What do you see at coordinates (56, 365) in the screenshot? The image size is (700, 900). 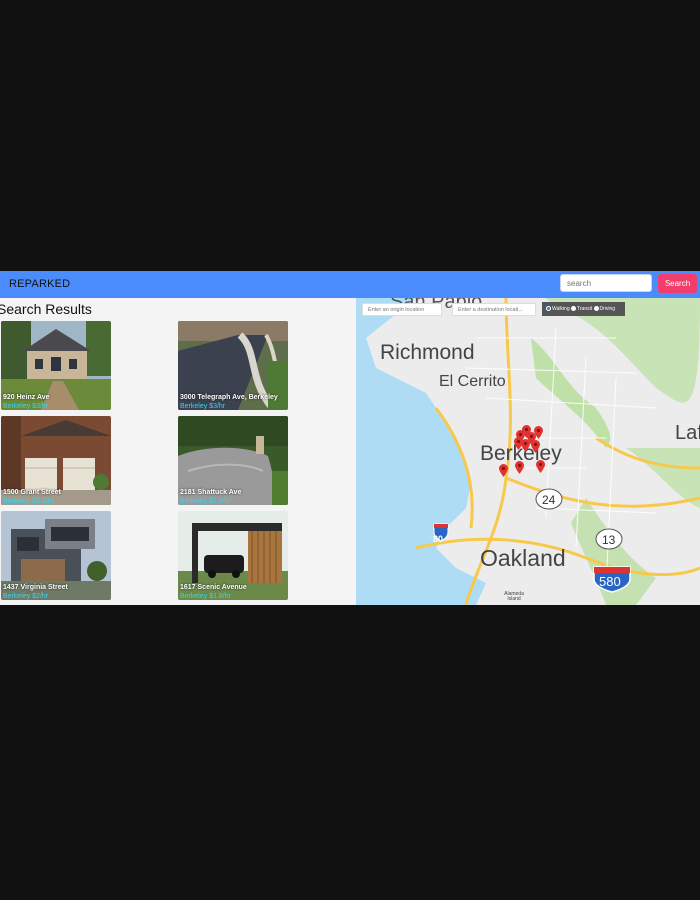 I see `listing-card: 920 Heinz Ave Berkeley $3/hr` at bounding box center [56, 365].